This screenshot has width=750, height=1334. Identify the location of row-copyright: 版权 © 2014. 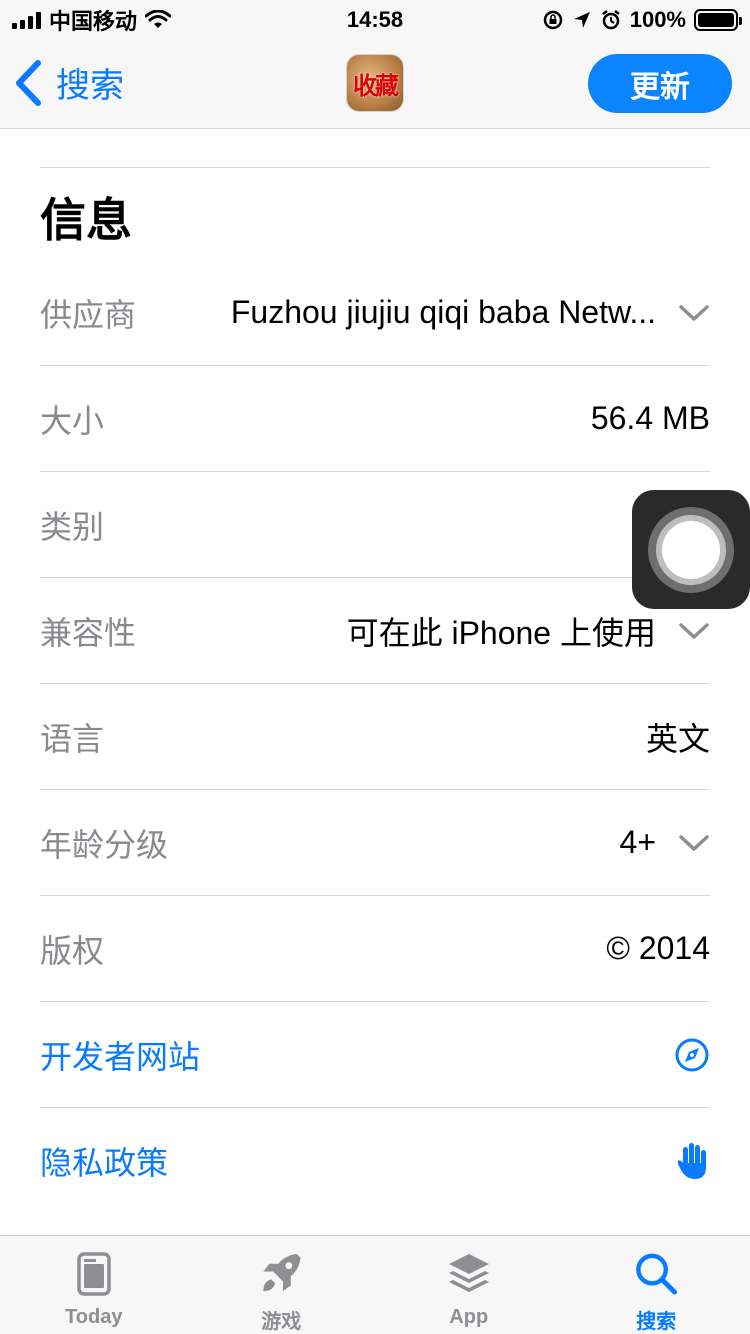
(375, 949).